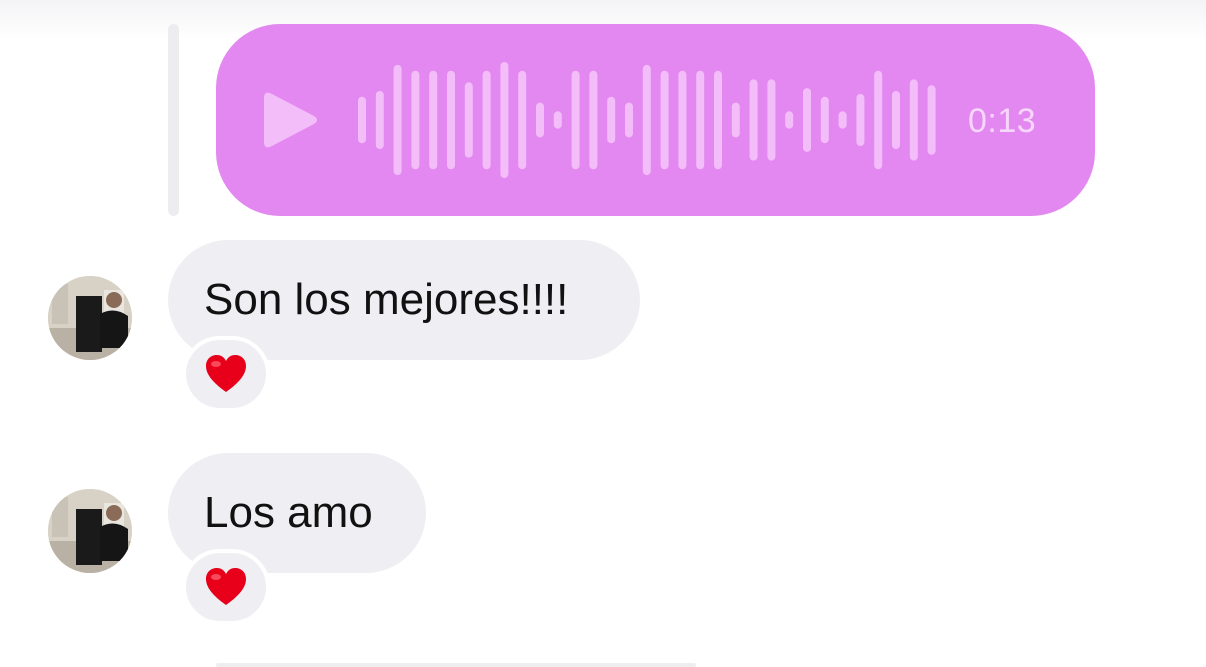 This screenshot has width=1206, height=667. What do you see at coordinates (173, 120) in the screenshot?
I see `reply-indicator-line` at bounding box center [173, 120].